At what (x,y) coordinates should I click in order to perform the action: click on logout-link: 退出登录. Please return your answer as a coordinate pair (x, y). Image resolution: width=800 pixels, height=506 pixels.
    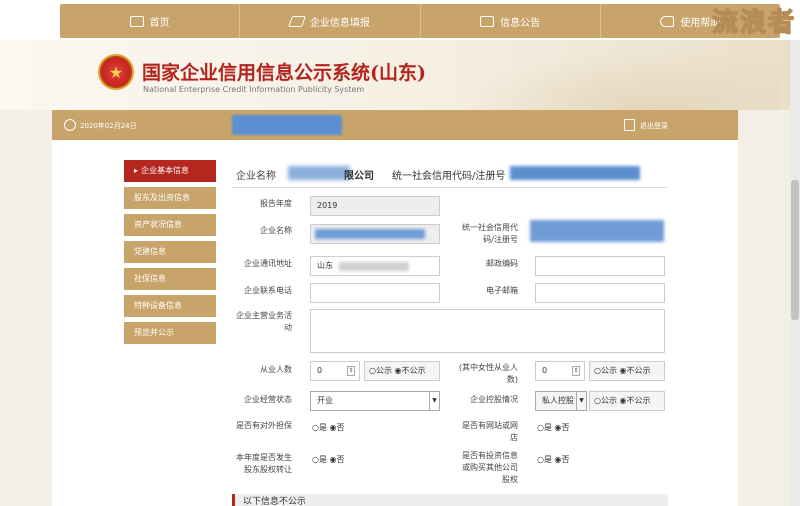
    Looking at the image, I should click on (654, 126).